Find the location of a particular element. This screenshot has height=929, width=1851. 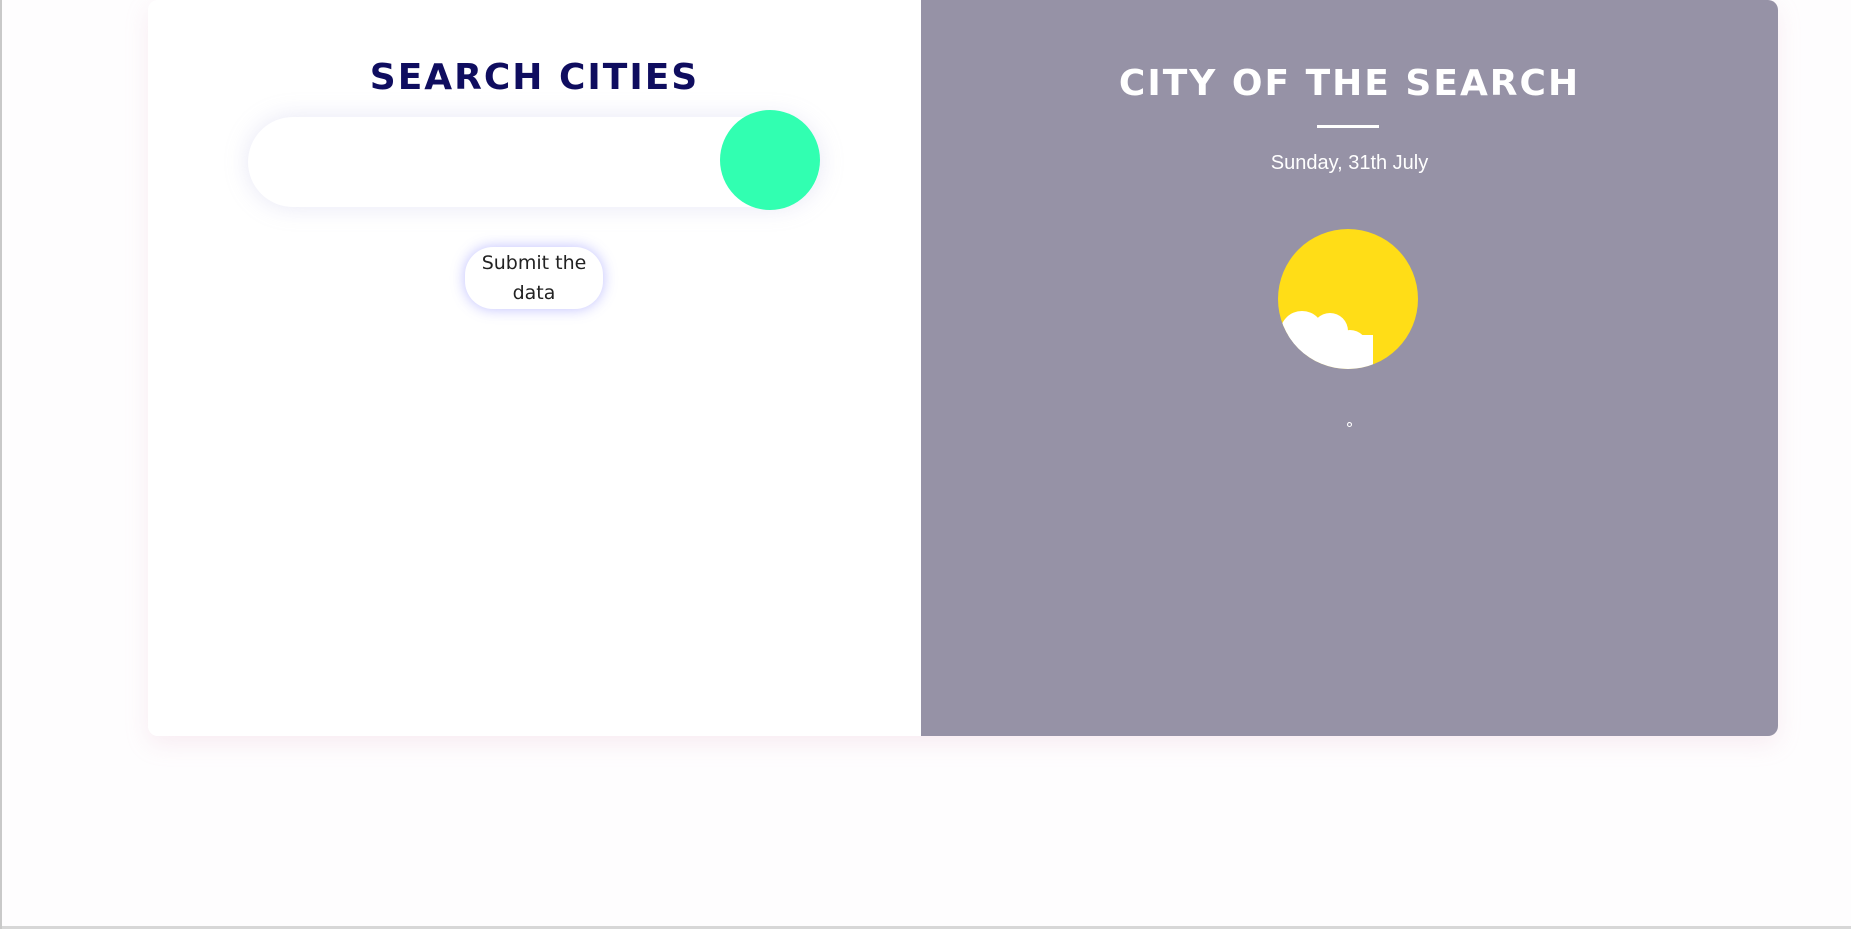

title-divider is located at coordinates (1348, 126).